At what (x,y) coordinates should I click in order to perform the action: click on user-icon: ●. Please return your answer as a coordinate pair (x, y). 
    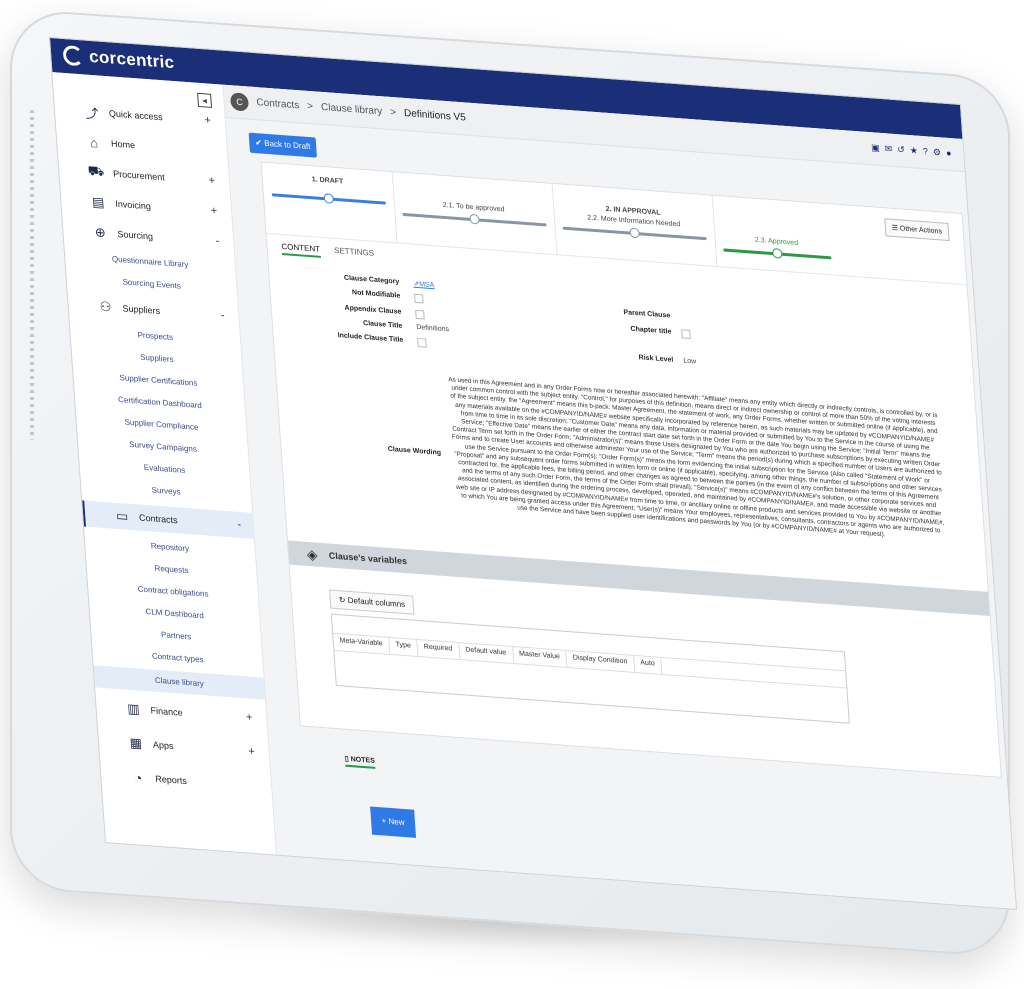
    Looking at the image, I should click on (949, 153).